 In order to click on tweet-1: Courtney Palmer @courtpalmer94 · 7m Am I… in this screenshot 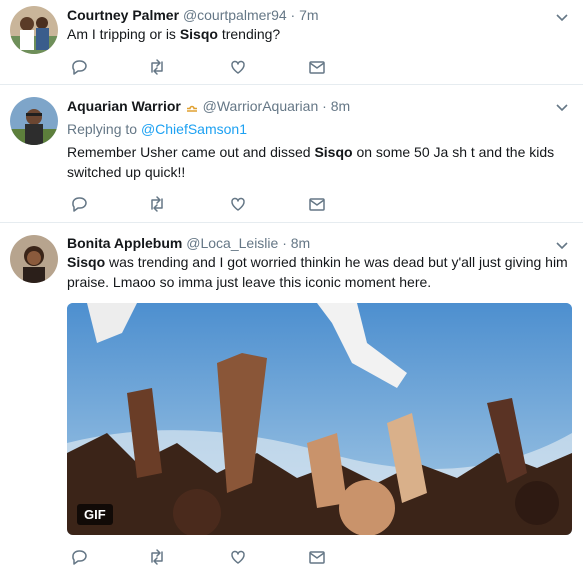, I will do `click(291, 42)`.